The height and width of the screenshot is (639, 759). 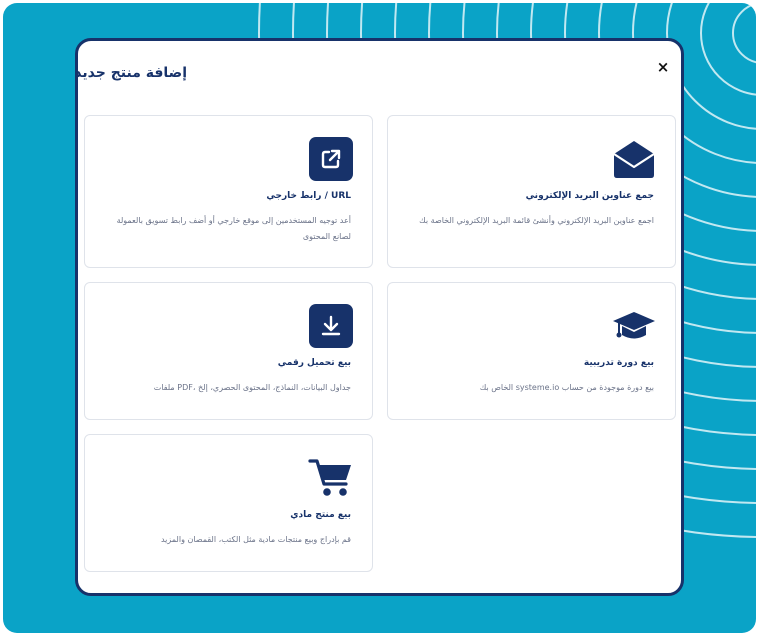 What do you see at coordinates (589, 196) in the screenshot?
I see `card-title: جمع عناوين البريد الإلكتروني` at bounding box center [589, 196].